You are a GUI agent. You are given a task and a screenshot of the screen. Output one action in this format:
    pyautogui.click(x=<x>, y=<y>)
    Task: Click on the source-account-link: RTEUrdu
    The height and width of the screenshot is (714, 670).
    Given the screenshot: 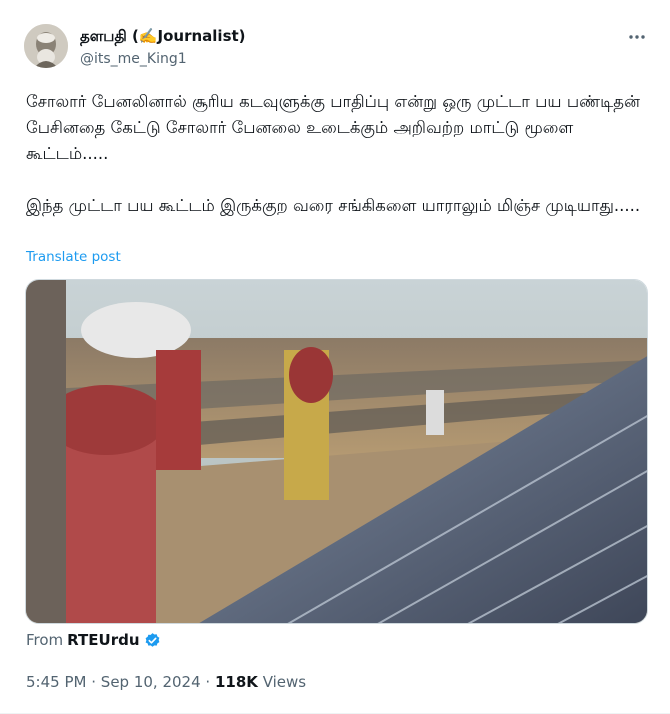 What is the action you would take?
    pyautogui.click(x=103, y=640)
    